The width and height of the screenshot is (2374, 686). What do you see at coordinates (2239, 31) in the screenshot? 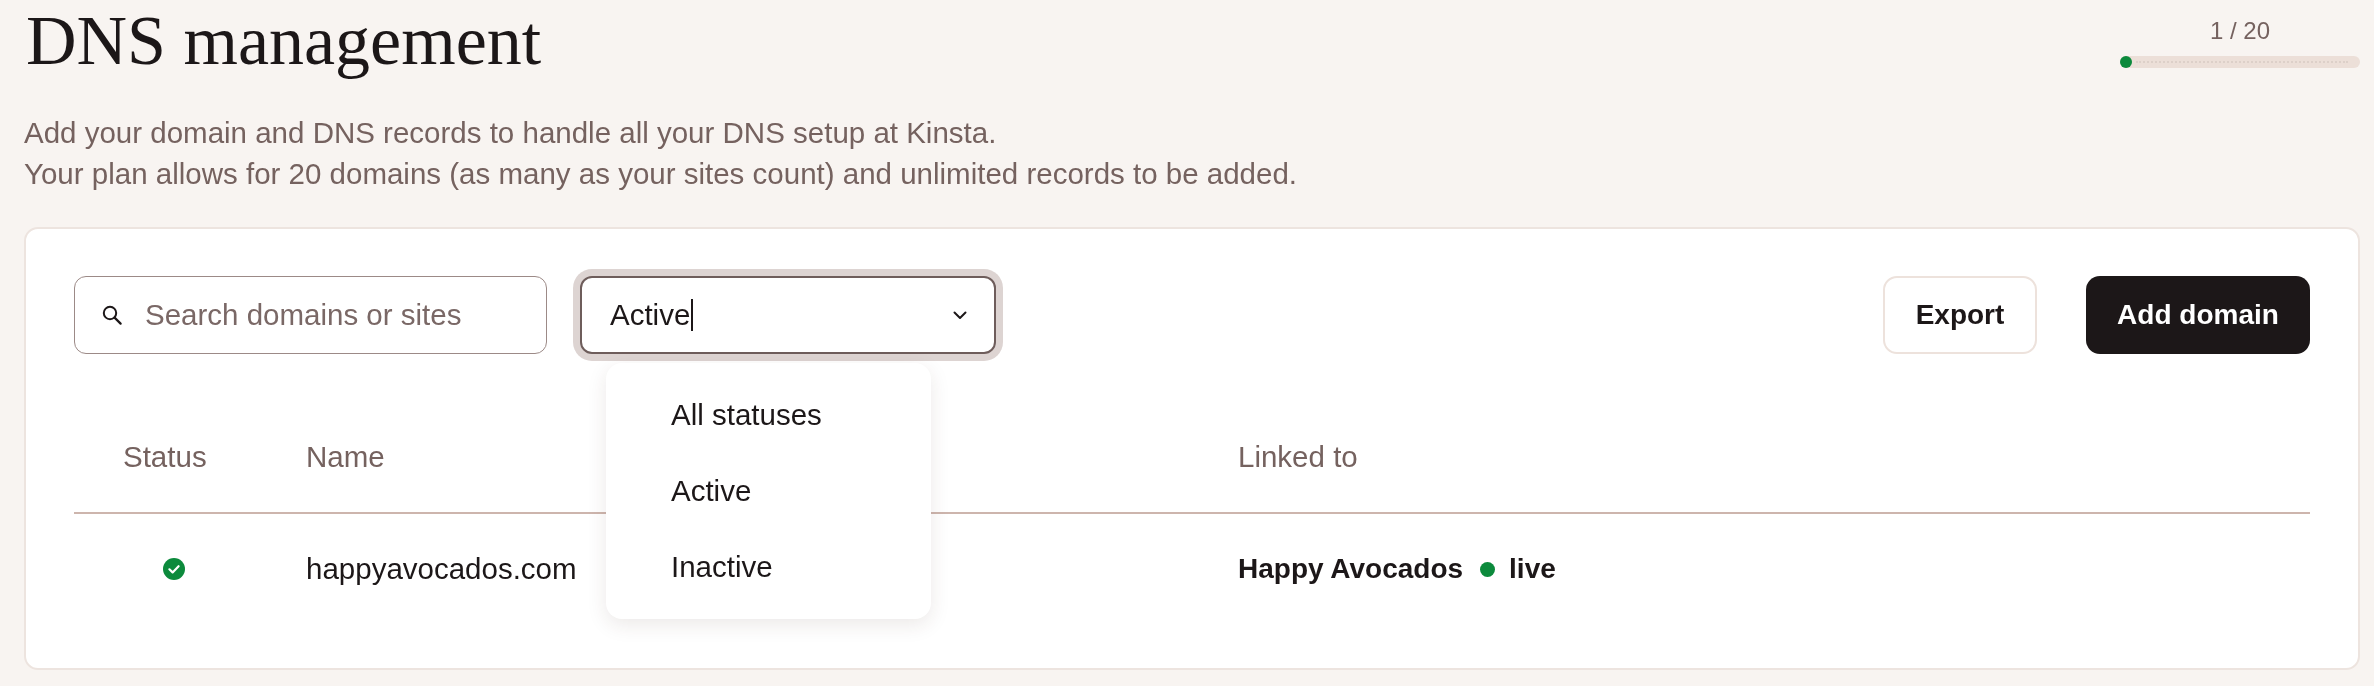
I see `domain-usage-count: 1 / 20` at bounding box center [2239, 31].